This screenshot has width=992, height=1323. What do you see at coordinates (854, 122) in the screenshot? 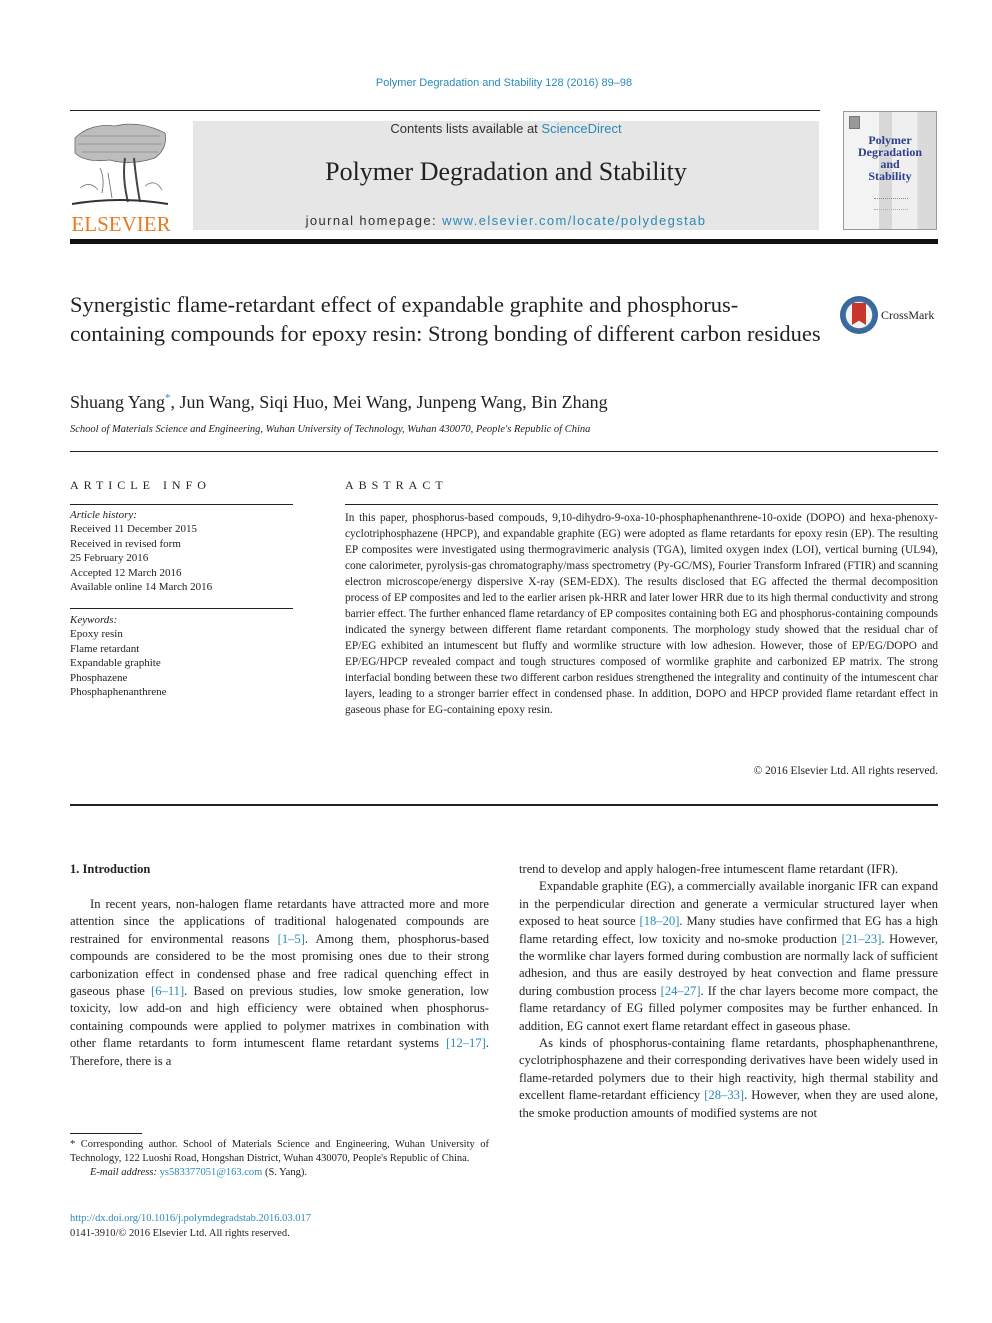
I see `cover-elsevier-emblem-icon` at bounding box center [854, 122].